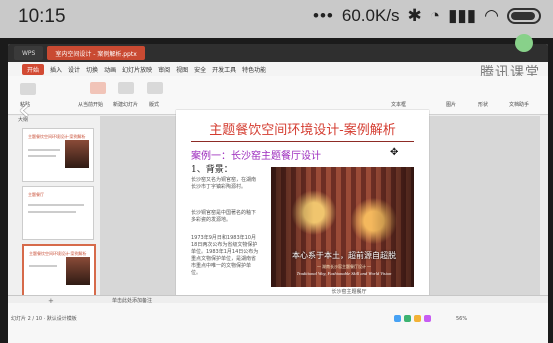 Image resolution: width=553 pixels, height=343 pixels. I want to click on mouse-cursor-icon: ✥, so click(394, 152).